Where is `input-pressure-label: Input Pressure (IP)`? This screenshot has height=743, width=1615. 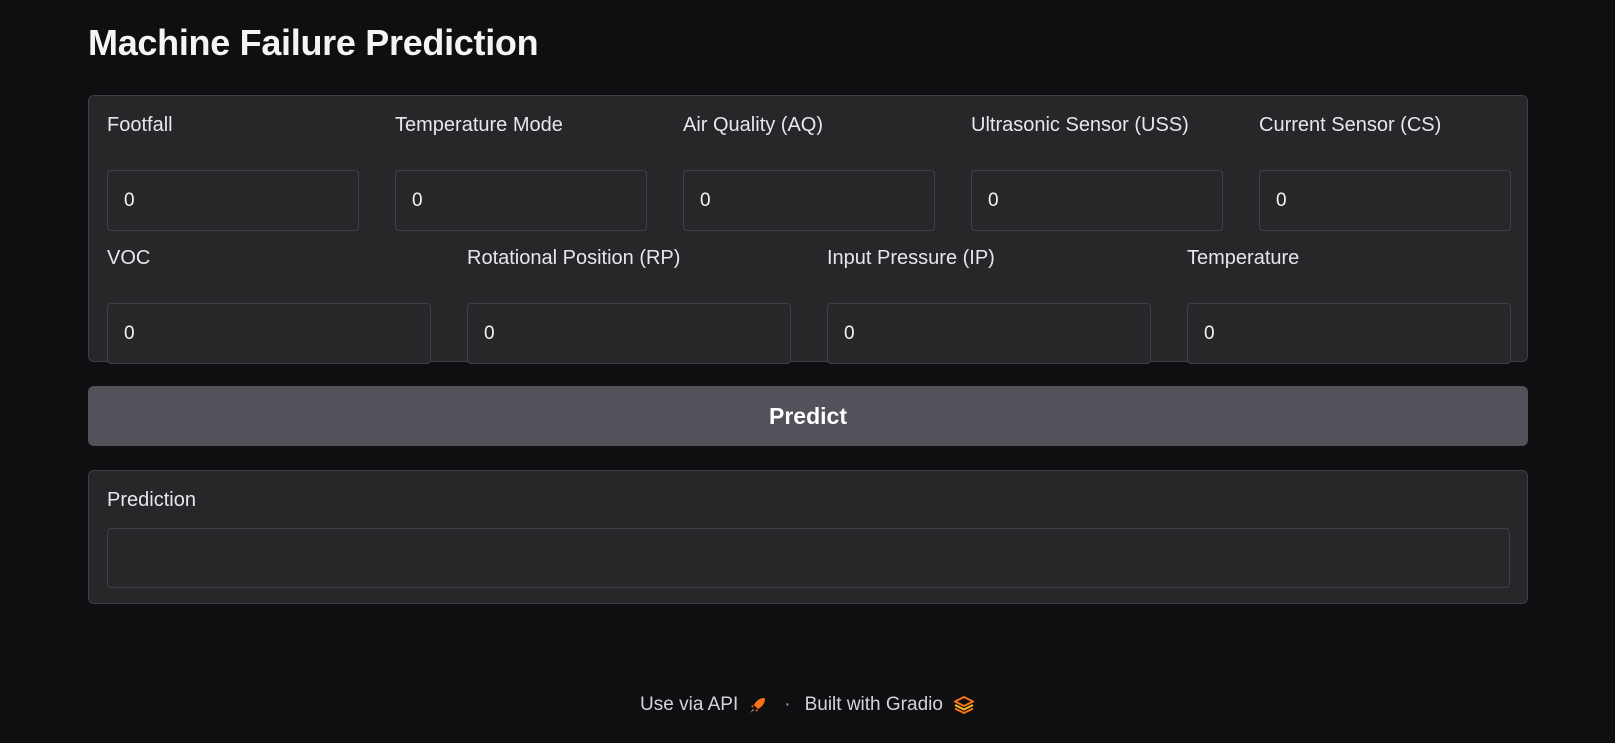
input-pressure-label: Input Pressure (IP) is located at coordinates (911, 258).